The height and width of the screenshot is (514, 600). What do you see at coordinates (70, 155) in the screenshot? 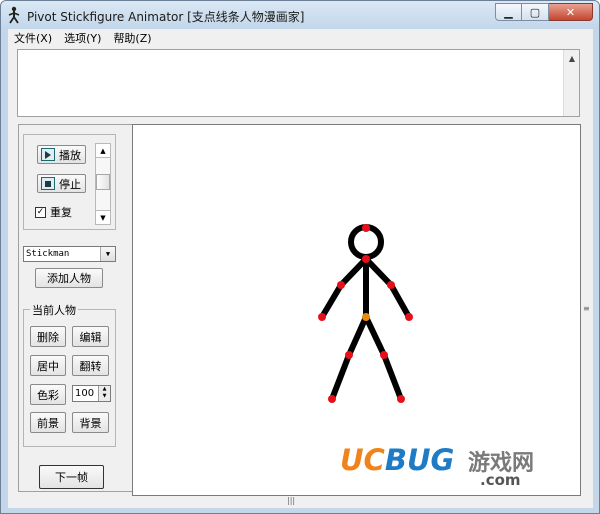
I see `play-label: 播放` at bounding box center [70, 155].